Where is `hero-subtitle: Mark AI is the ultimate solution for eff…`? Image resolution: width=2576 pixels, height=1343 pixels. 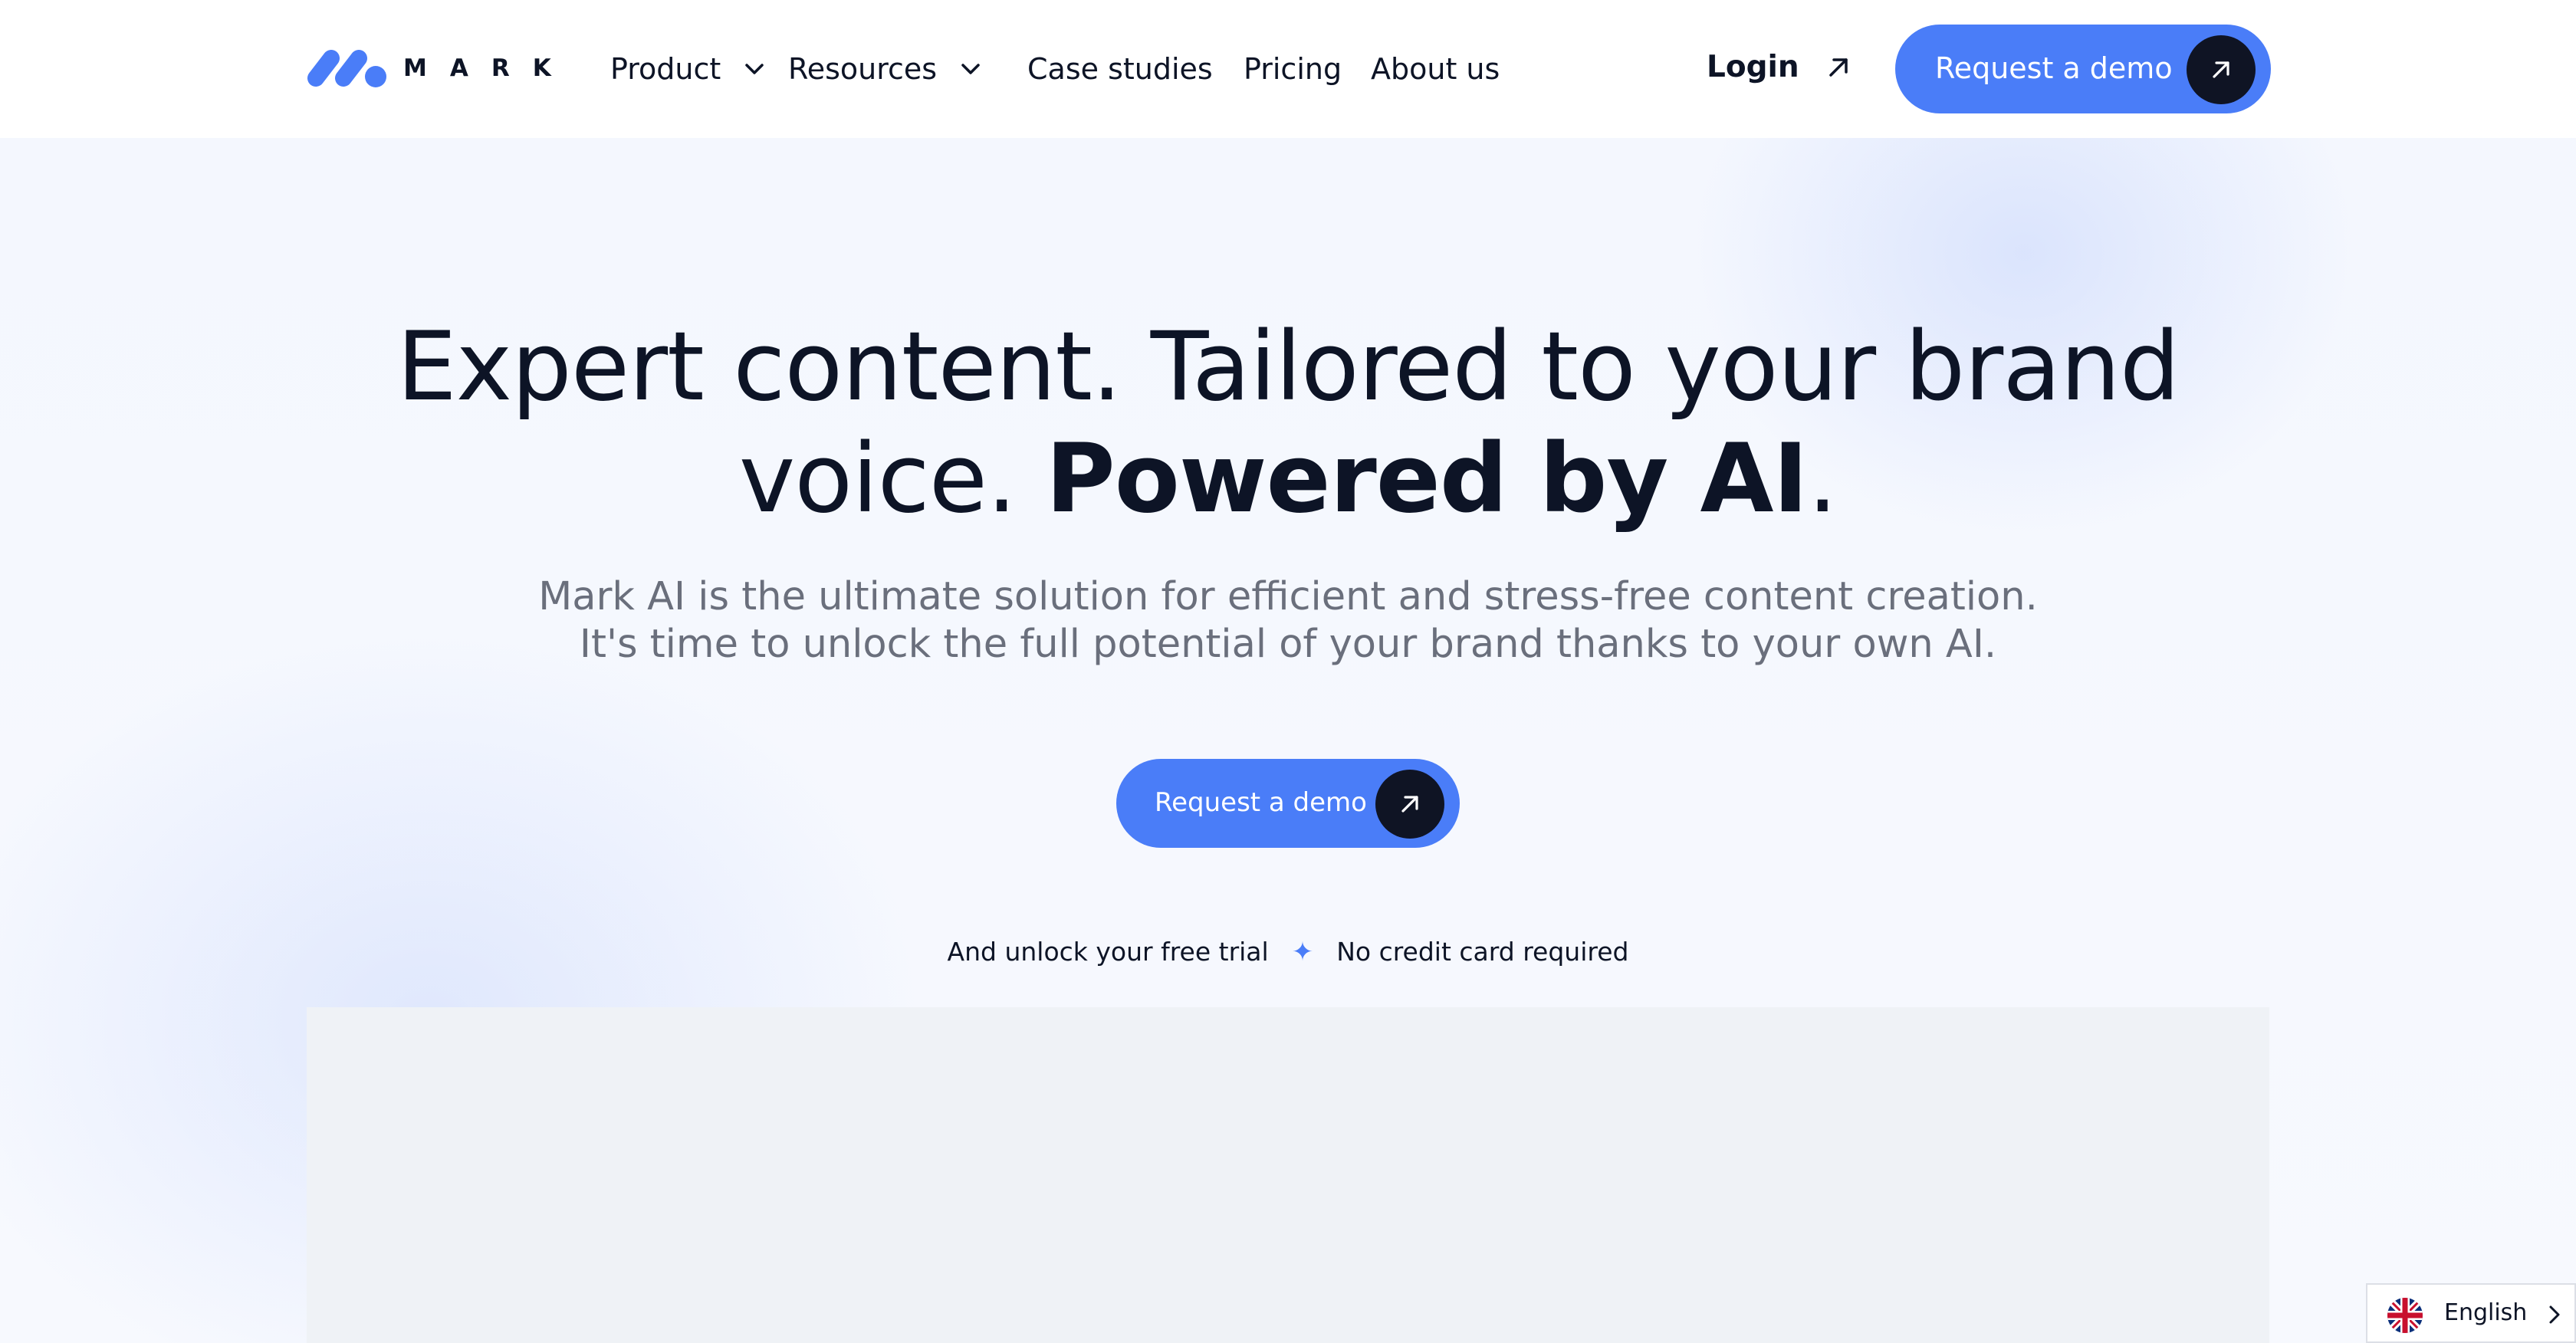
hero-subtitle: Mark AI is the ultimate solution for eff… is located at coordinates (1288, 621).